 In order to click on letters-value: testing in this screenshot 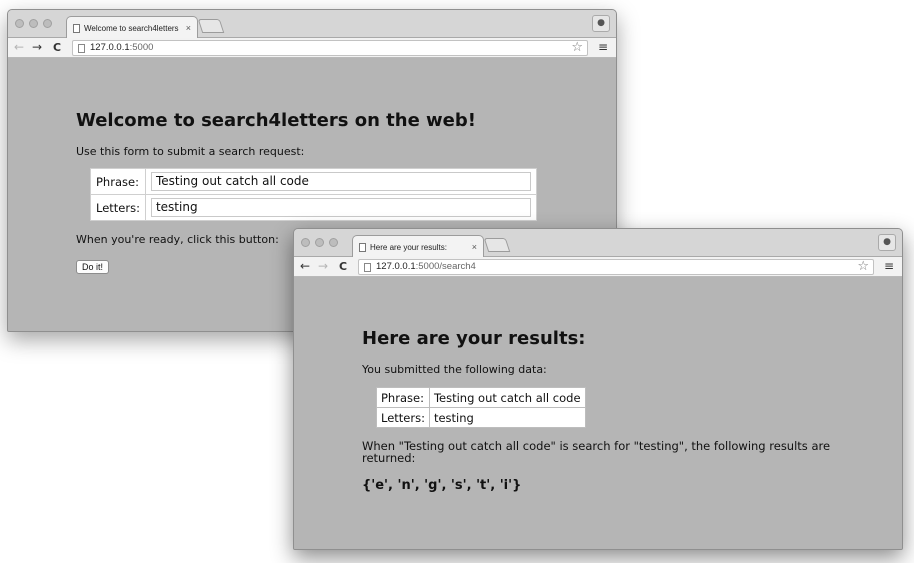, I will do `click(507, 417)`.